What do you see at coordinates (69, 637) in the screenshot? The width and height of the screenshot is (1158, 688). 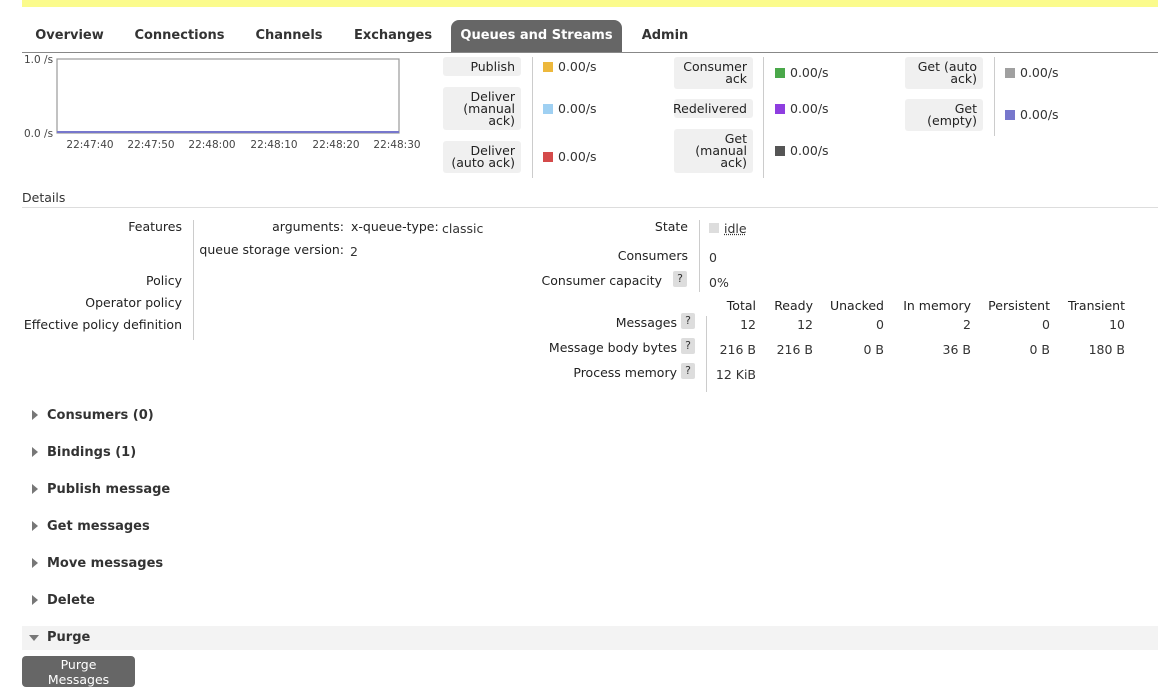 I see `section-label: Purge` at bounding box center [69, 637].